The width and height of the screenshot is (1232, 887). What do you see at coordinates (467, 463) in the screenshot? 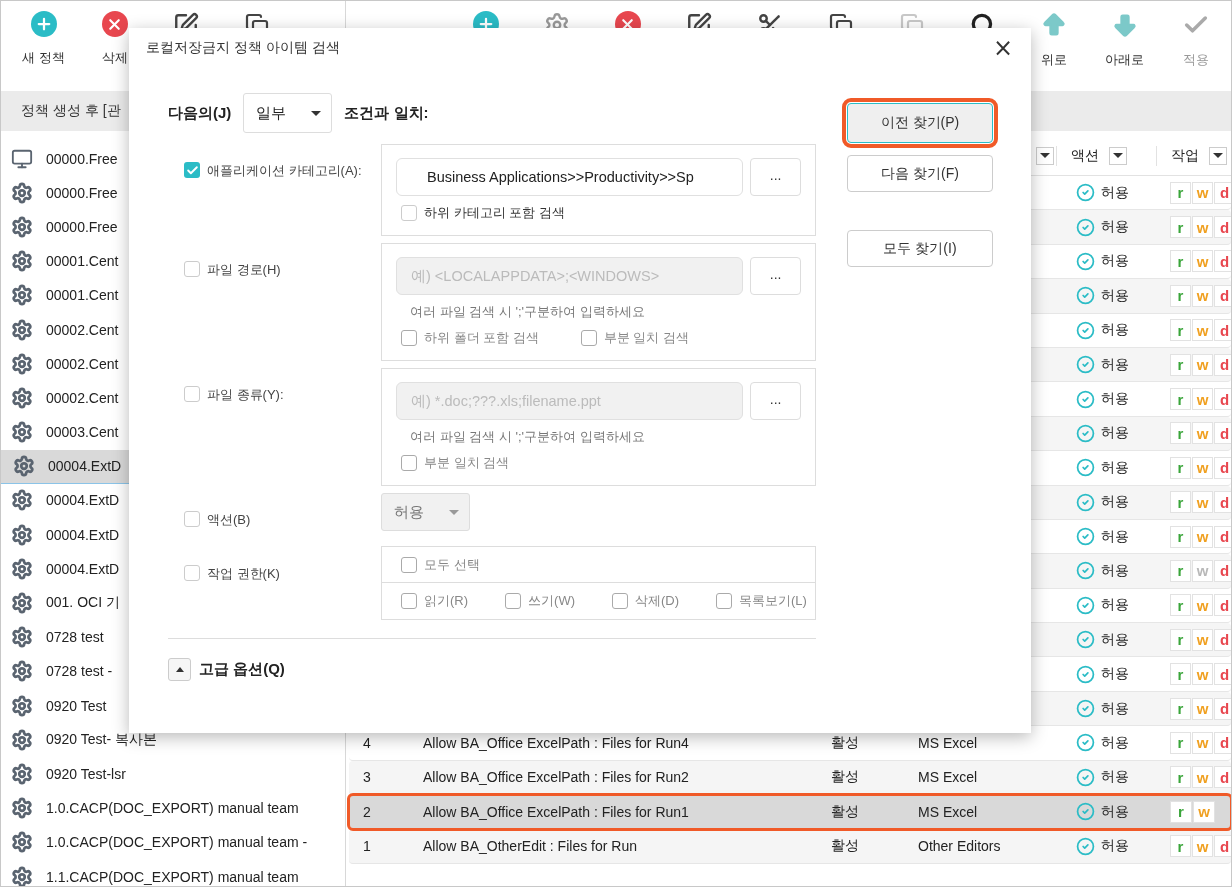
I see `option-label: 부분 일치 검색` at bounding box center [467, 463].